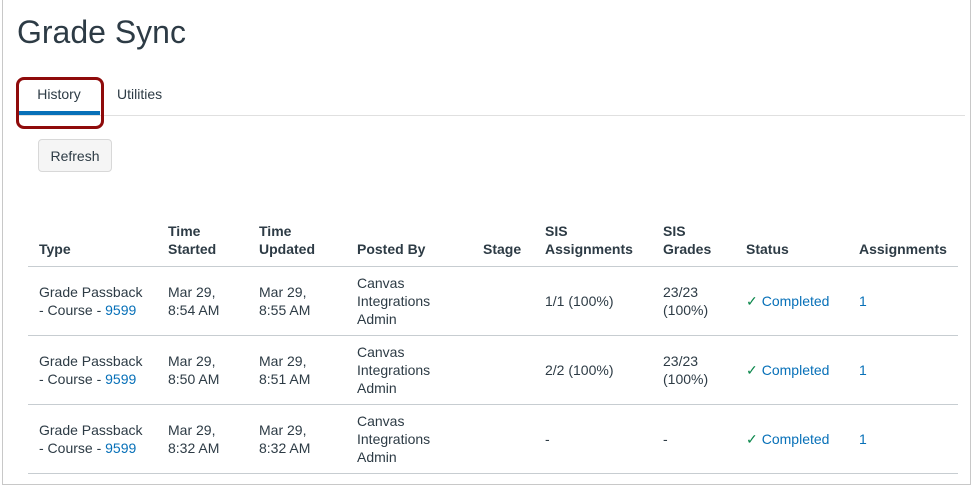 The image size is (973, 486). What do you see at coordinates (202, 301) in the screenshot?
I see `time-started: Mar 29, 8:54 AM` at bounding box center [202, 301].